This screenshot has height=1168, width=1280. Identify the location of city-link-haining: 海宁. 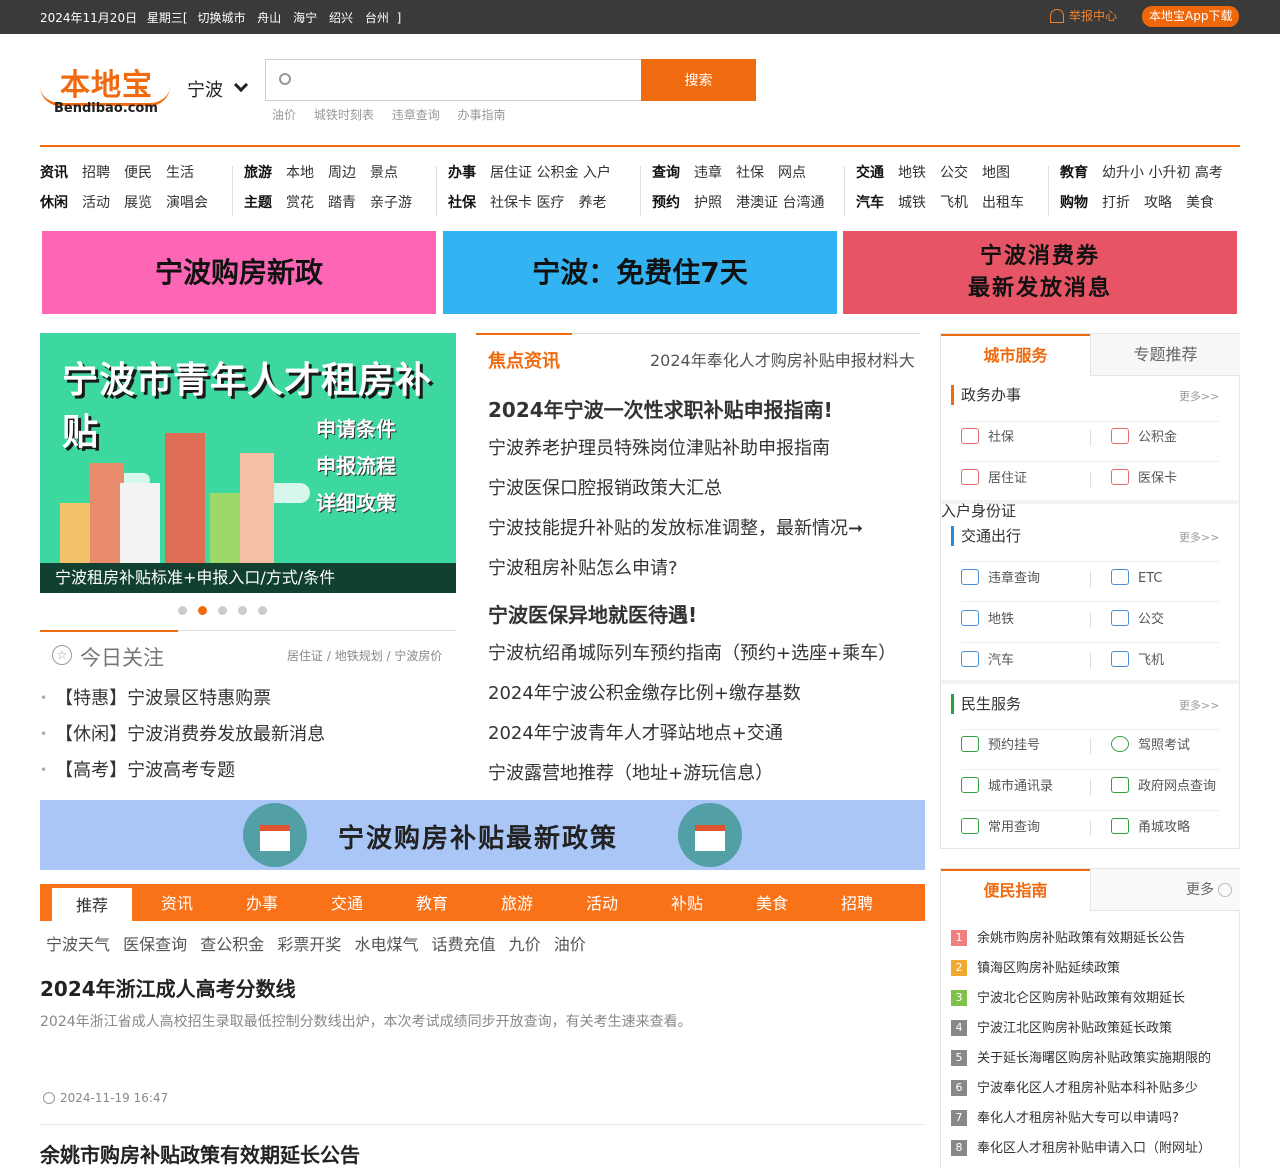
(305, 18).